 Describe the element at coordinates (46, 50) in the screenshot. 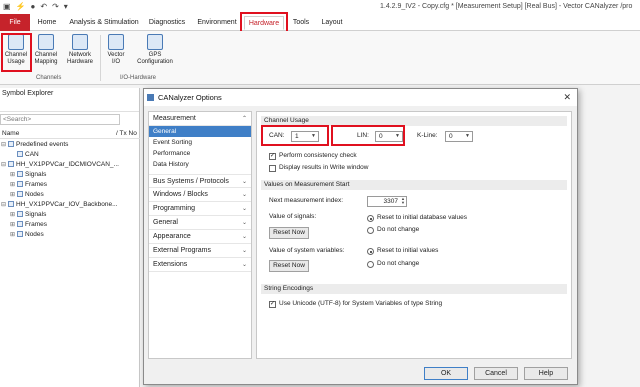

I see `channel-mapping-button: Channel Mapping` at that location.